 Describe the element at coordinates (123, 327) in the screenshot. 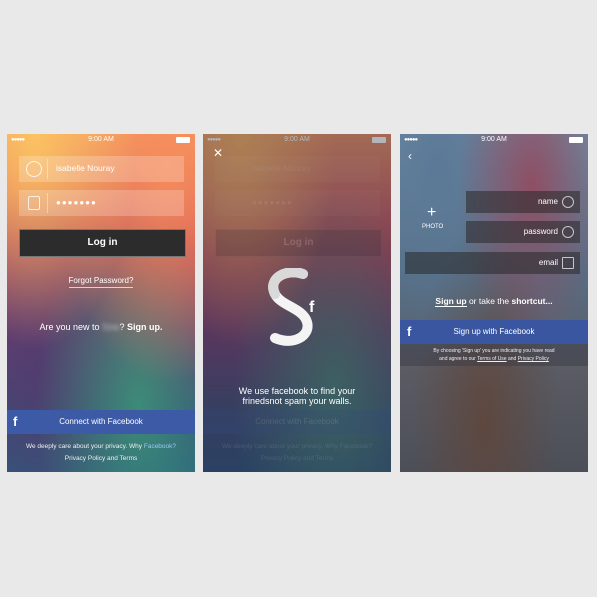

I see `new-mid: ?` at that location.